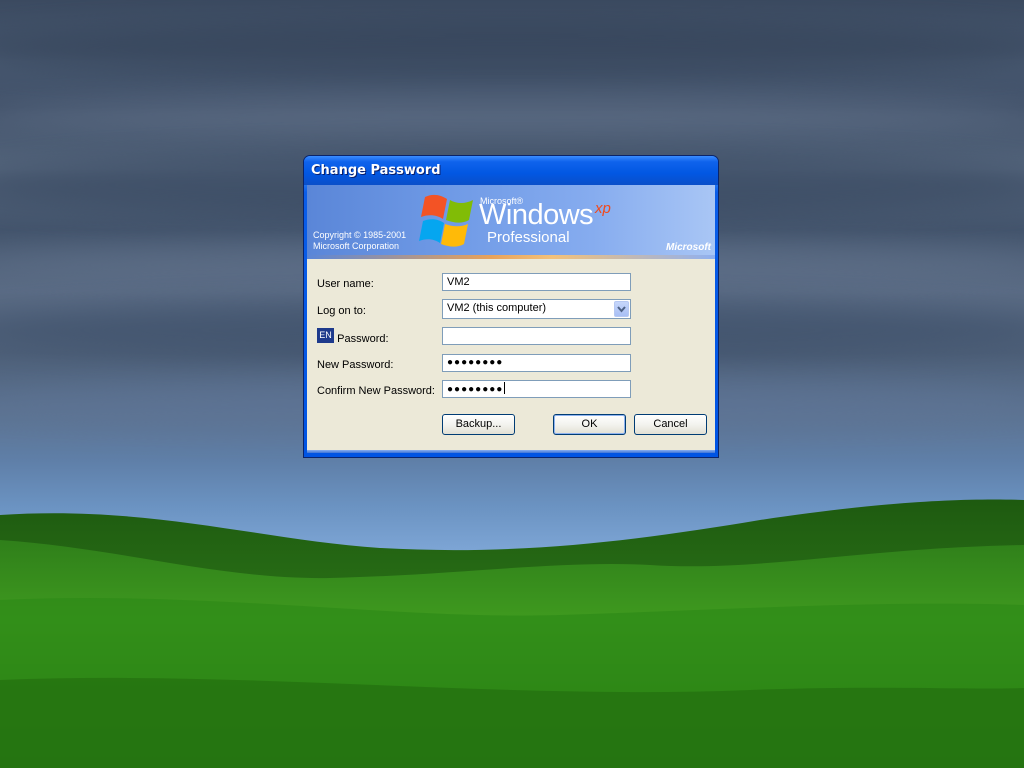 The width and height of the screenshot is (1024, 768). I want to click on language-indicator: EN, so click(325, 335).